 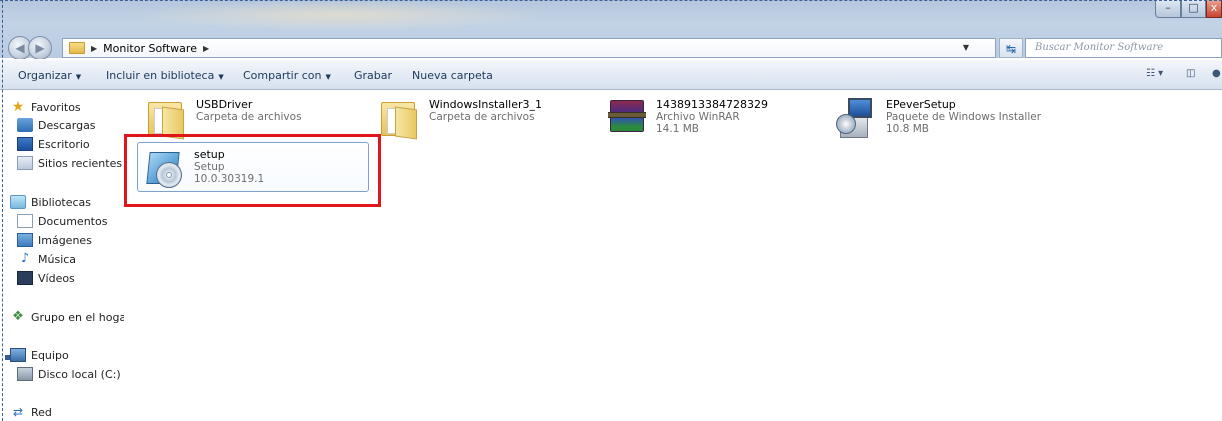 I want to click on new-folder-button: Nueva carpeta, so click(x=452, y=75).